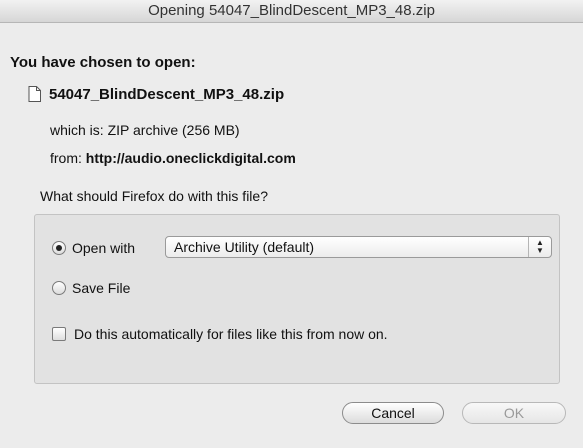  I want to click on file-source-url: http://audio.oneclickdigital.com, so click(190, 158).